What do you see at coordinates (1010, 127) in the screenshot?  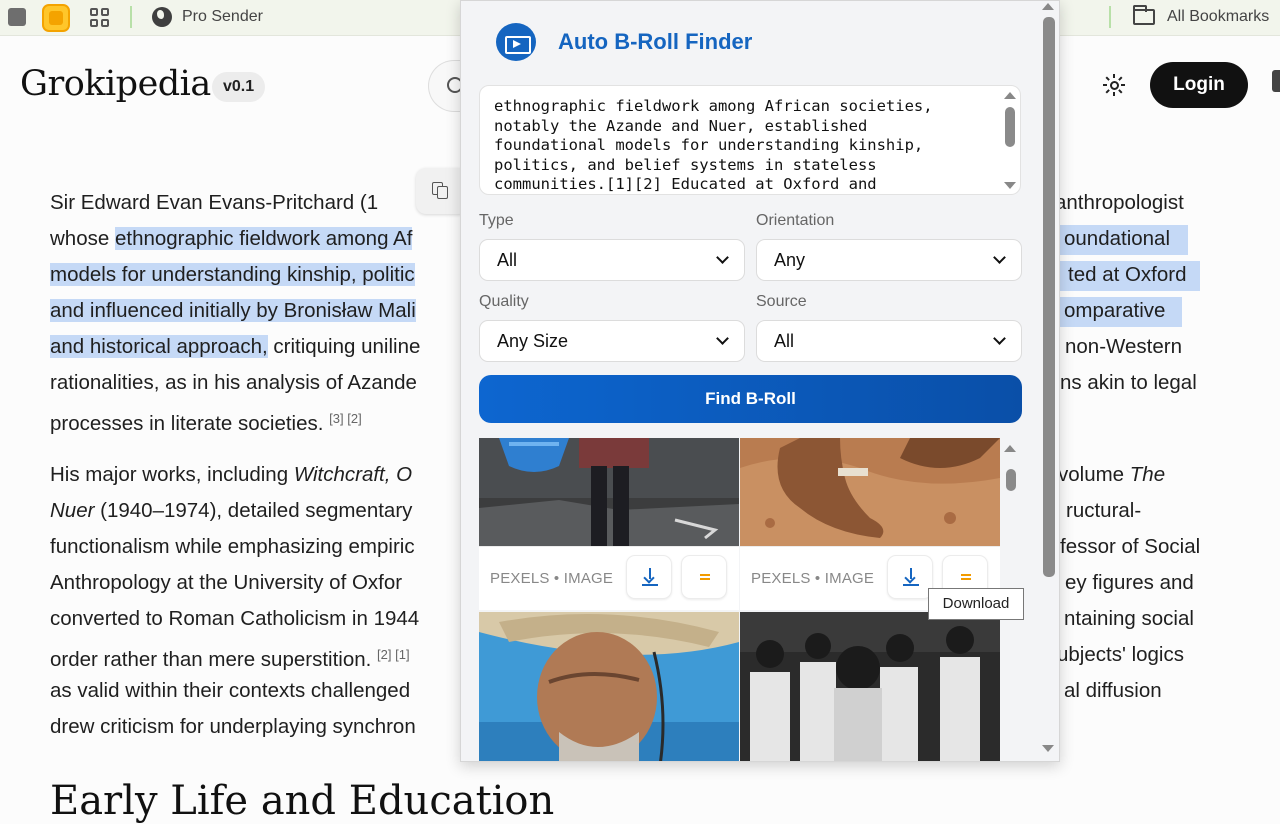 I see `textarea-scrollbar-thumb` at bounding box center [1010, 127].